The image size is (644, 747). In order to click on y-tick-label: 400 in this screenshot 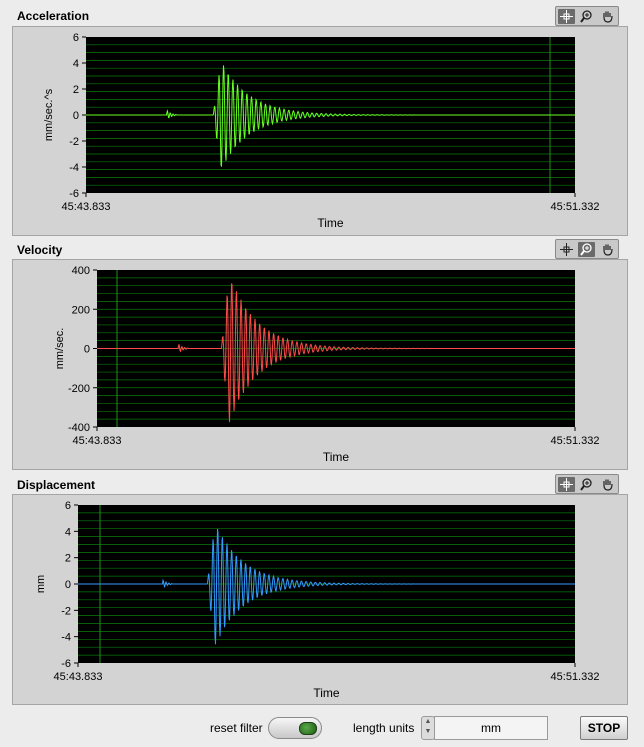, I will do `click(81, 271)`.